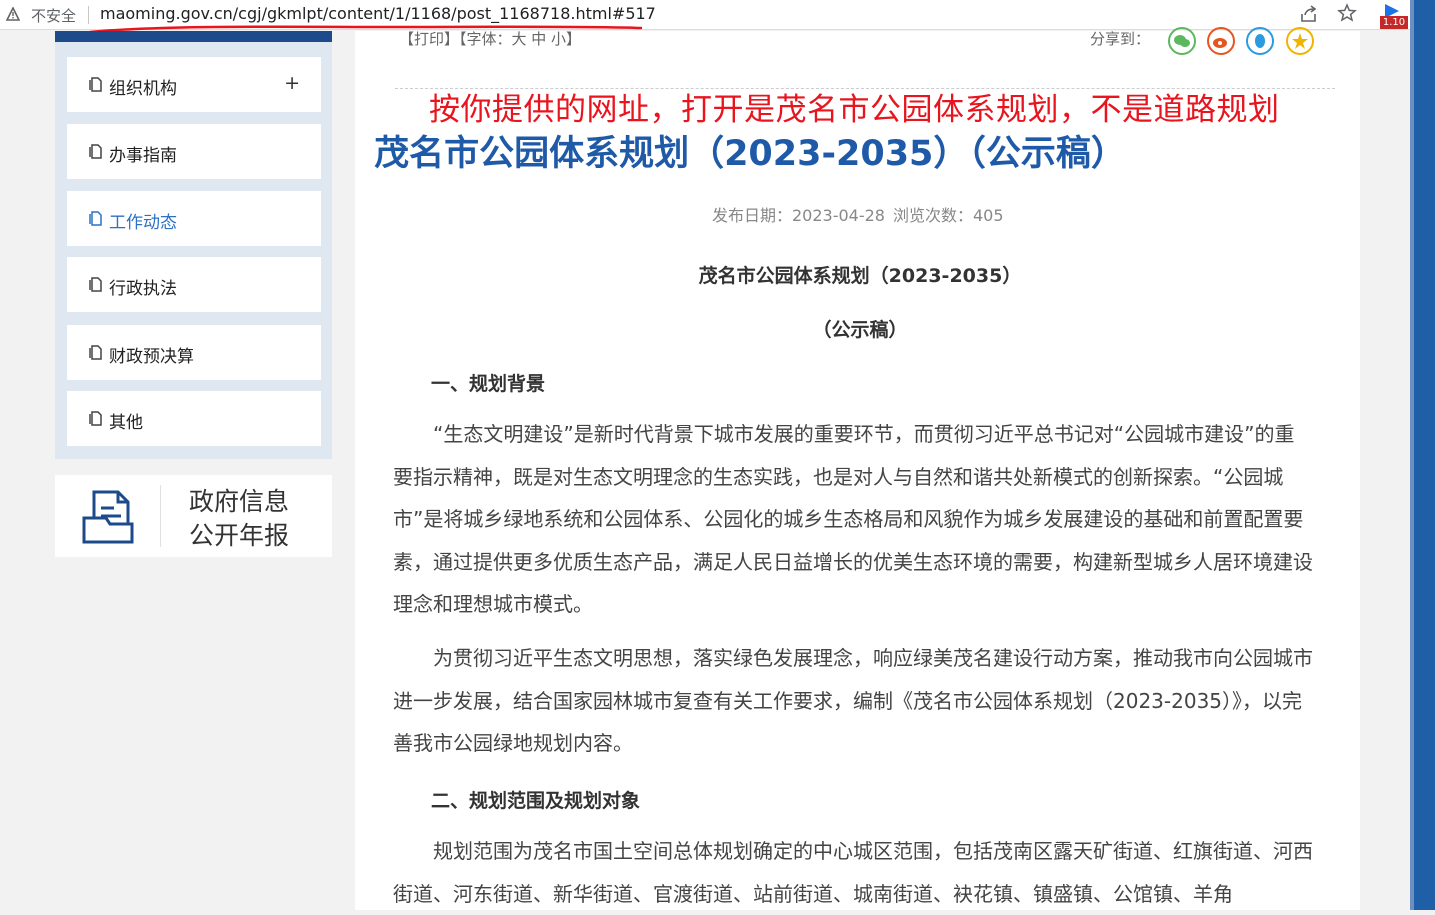 The height and width of the screenshot is (915, 1435). Describe the element at coordinates (536, 801) in the screenshot. I see `section-heading: 二、规划范围及规划对象` at that location.